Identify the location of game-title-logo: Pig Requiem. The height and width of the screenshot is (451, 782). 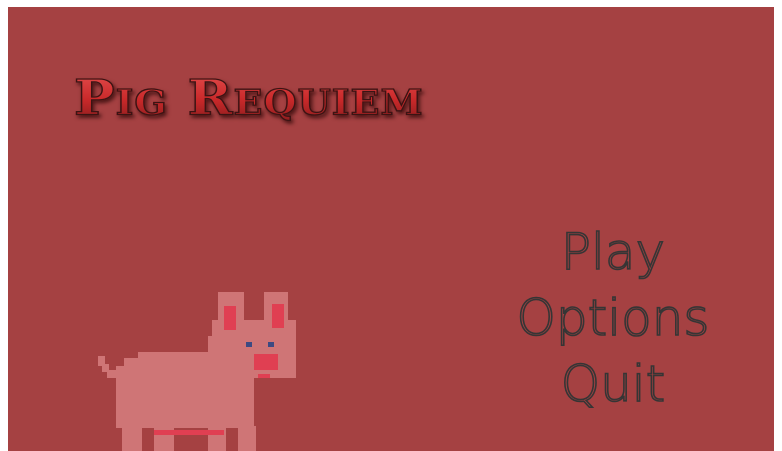
(248, 97).